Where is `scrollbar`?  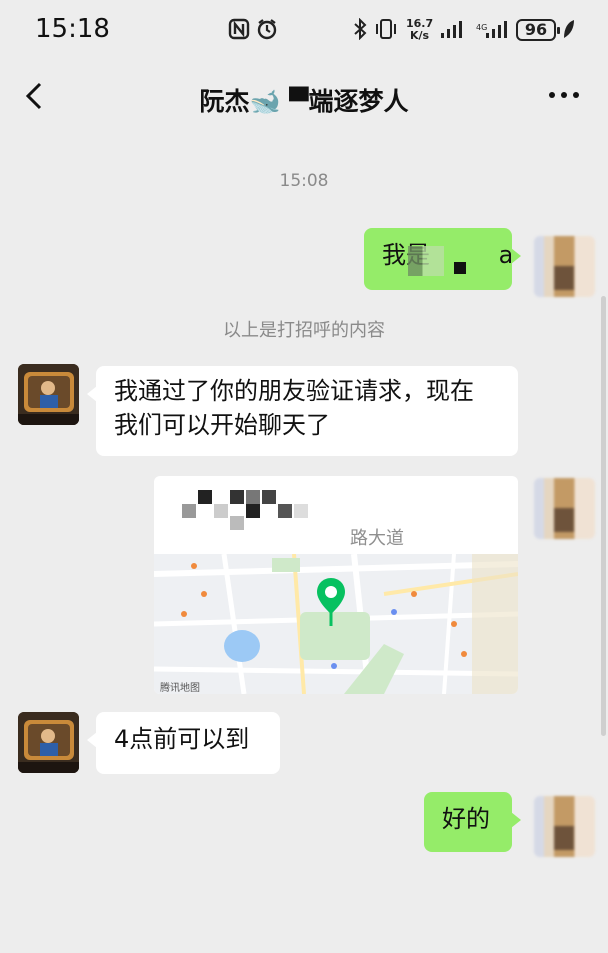 scrollbar is located at coordinates (603, 516).